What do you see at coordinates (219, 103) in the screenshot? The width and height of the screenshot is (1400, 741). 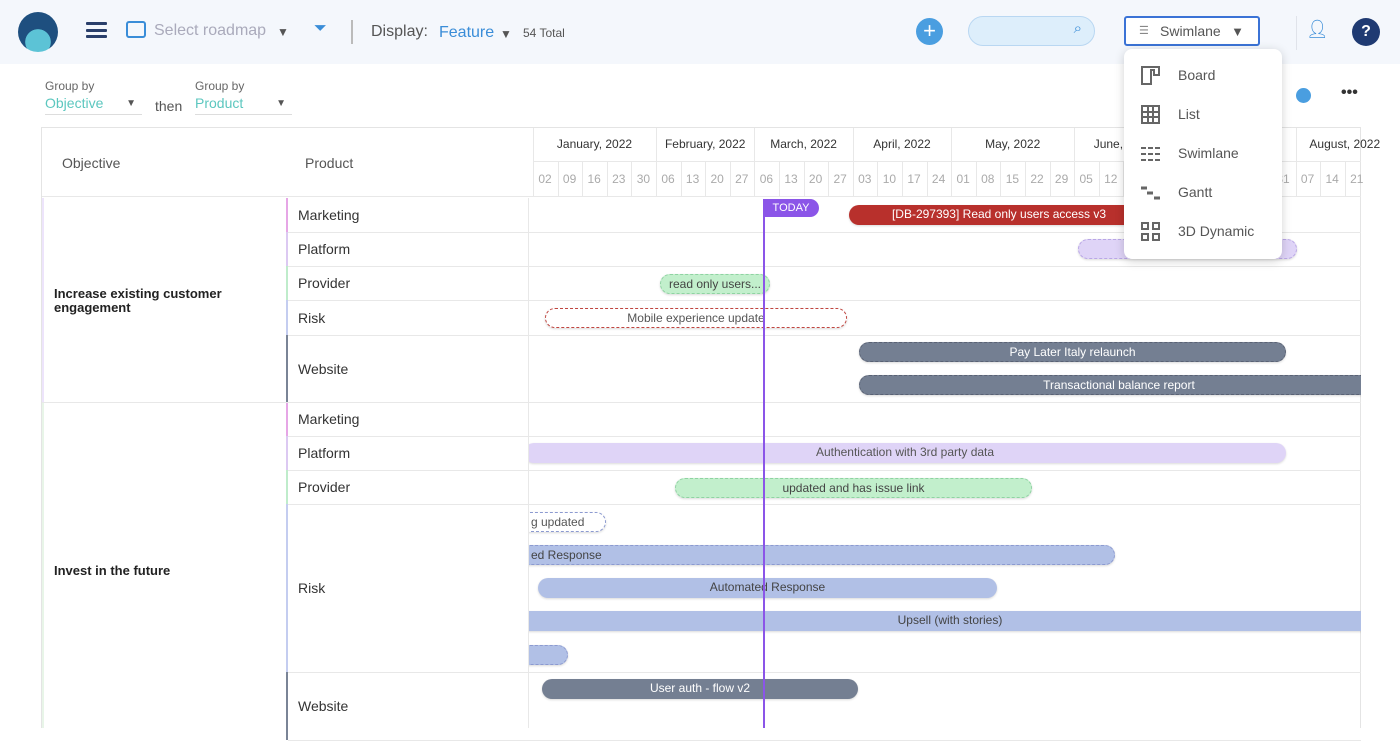 I see `select-value: Product` at bounding box center [219, 103].